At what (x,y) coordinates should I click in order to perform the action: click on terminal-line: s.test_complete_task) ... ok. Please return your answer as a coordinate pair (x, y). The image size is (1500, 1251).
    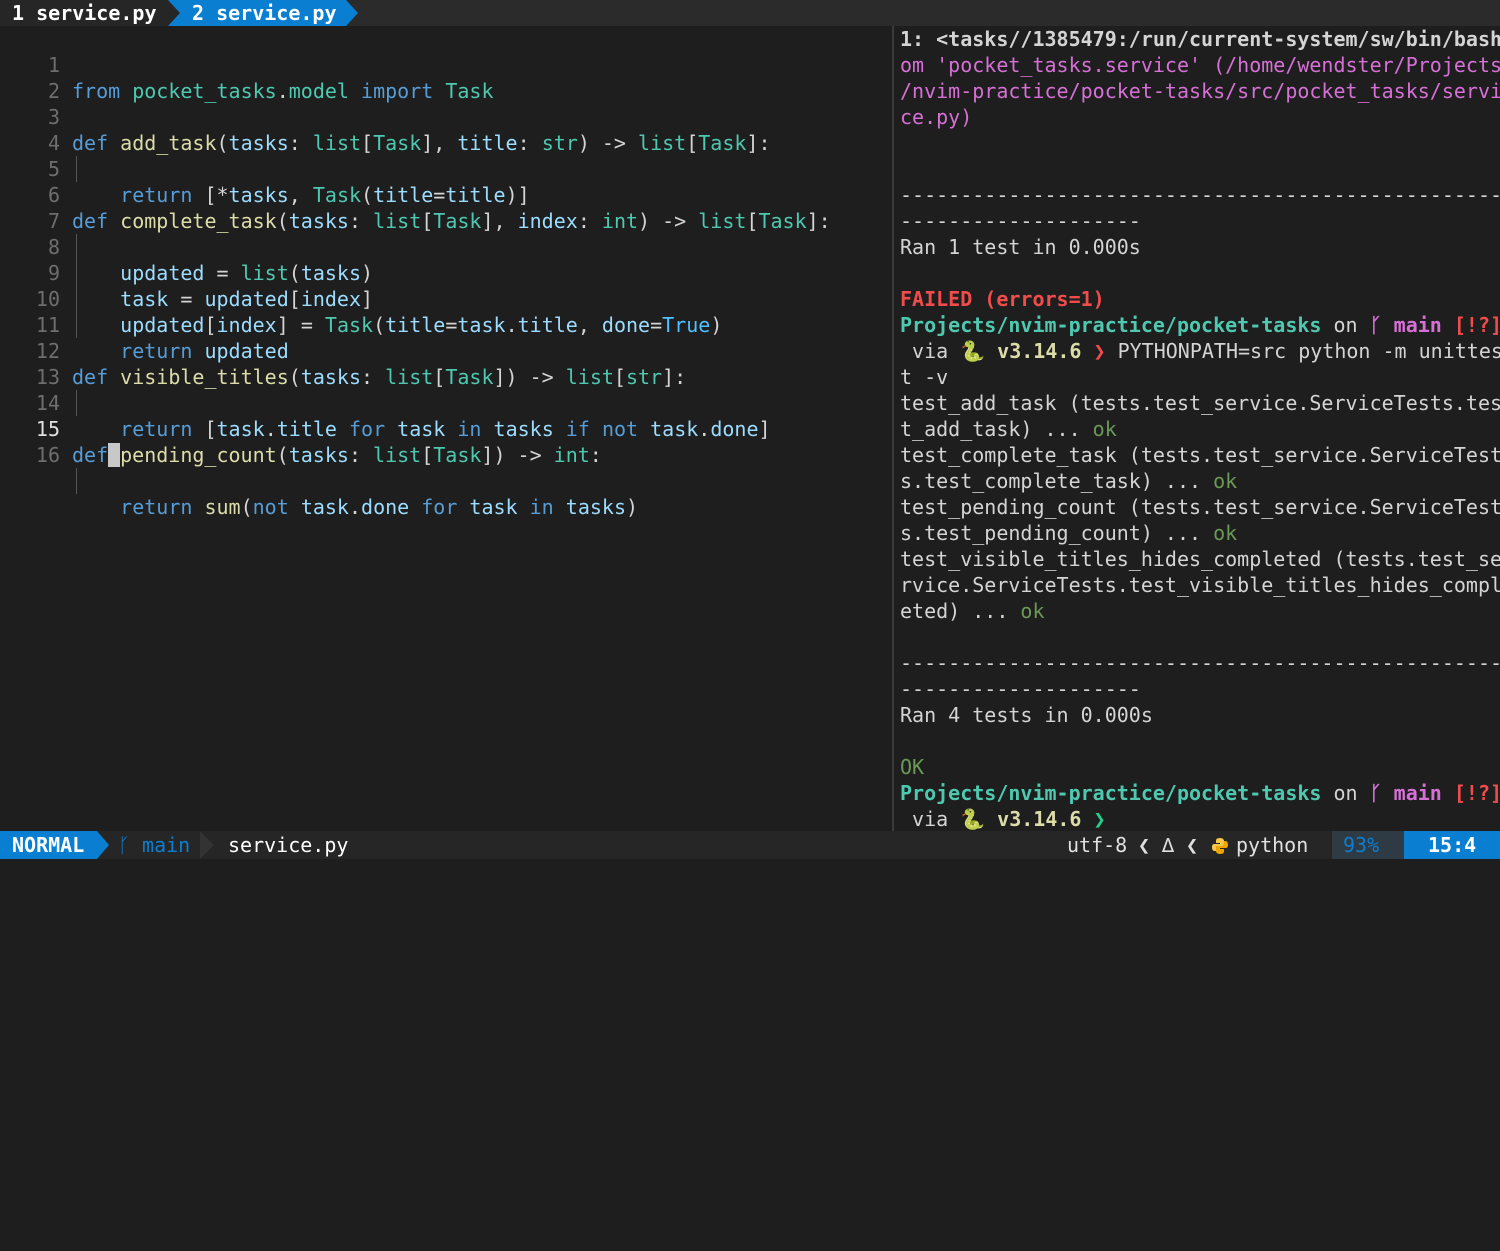
    Looking at the image, I should click on (1069, 481).